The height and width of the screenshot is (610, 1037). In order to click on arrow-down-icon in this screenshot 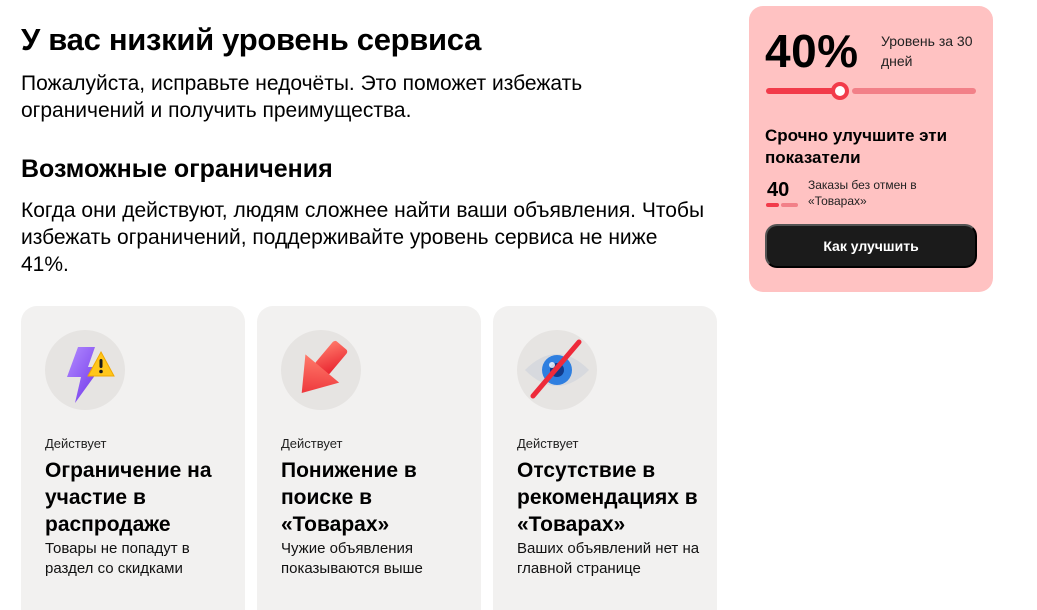, I will do `click(321, 370)`.